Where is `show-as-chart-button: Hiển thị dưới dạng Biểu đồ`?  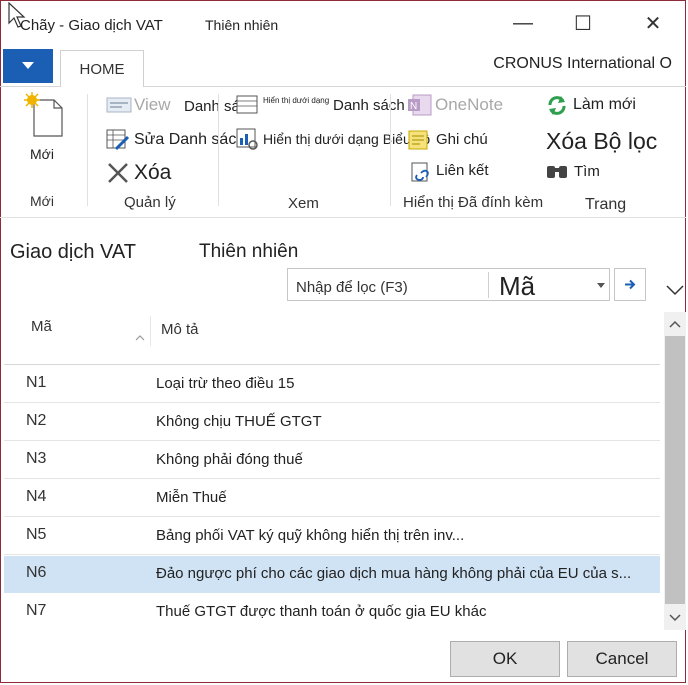
show-as-chart-button: Hiển thị dưới dạng Biểu đồ is located at coordinates (346, 139).